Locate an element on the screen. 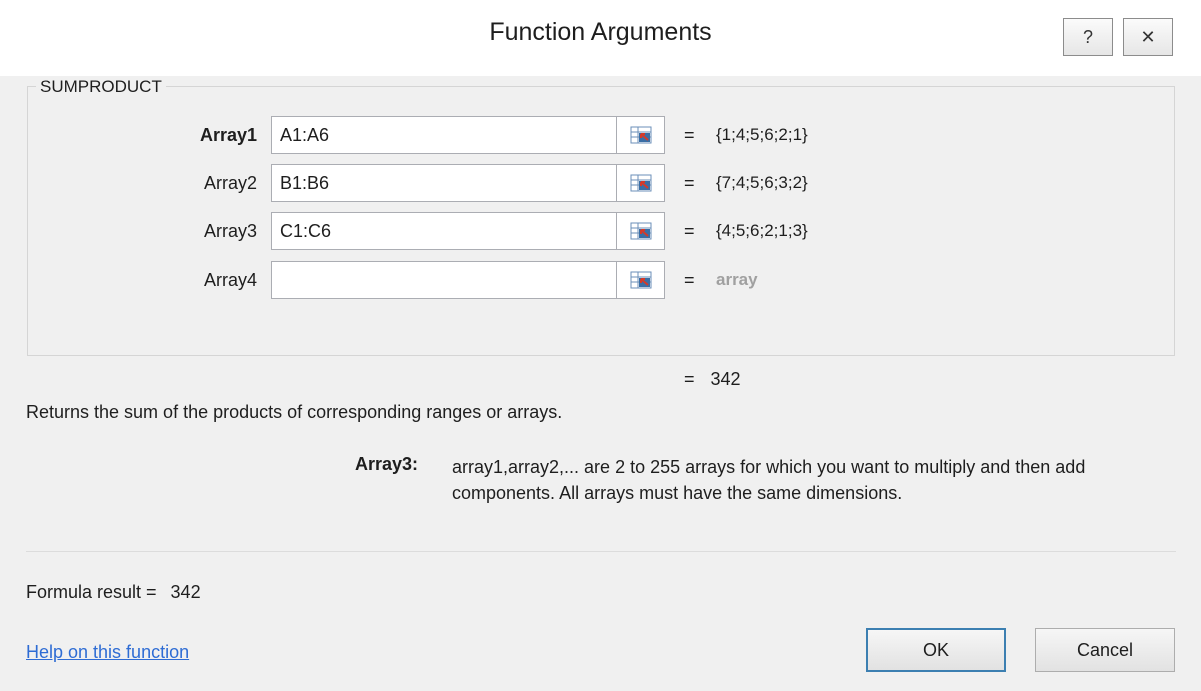  help-button: ? is located at coordinates (1088, 37).